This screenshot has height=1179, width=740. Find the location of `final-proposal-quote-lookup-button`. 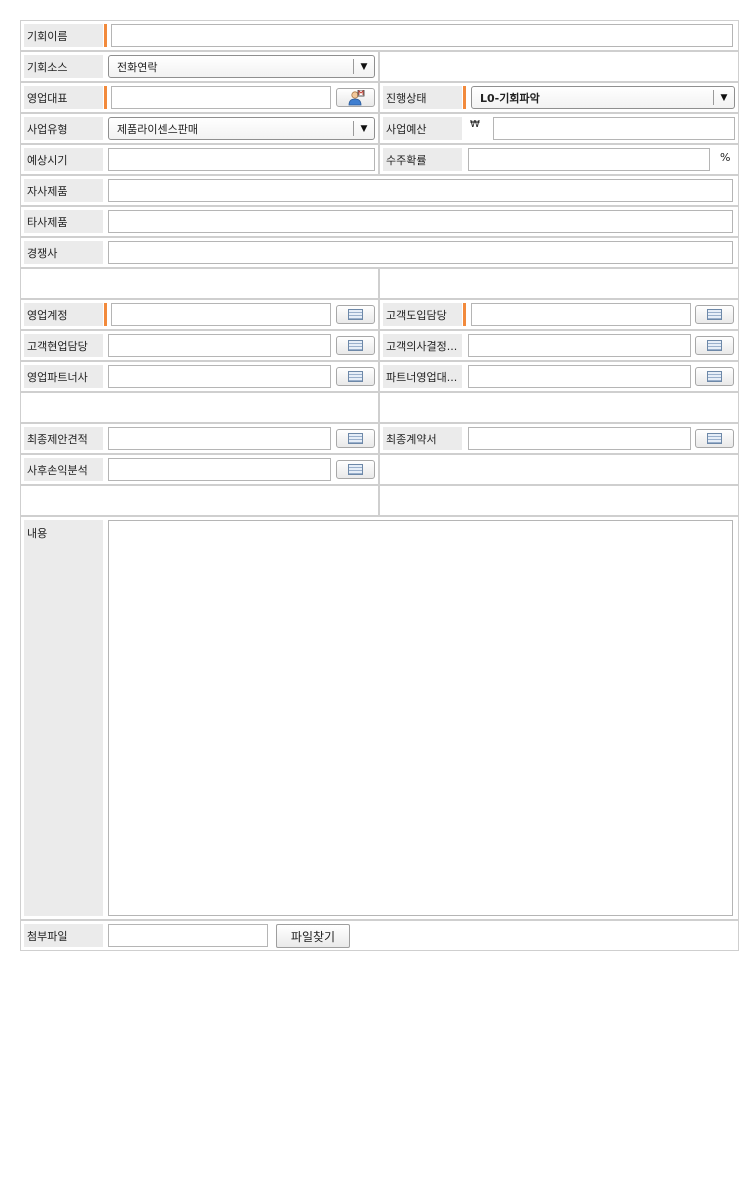

final-proposal-quote-lookup-button is located at coordinates (355, 438).